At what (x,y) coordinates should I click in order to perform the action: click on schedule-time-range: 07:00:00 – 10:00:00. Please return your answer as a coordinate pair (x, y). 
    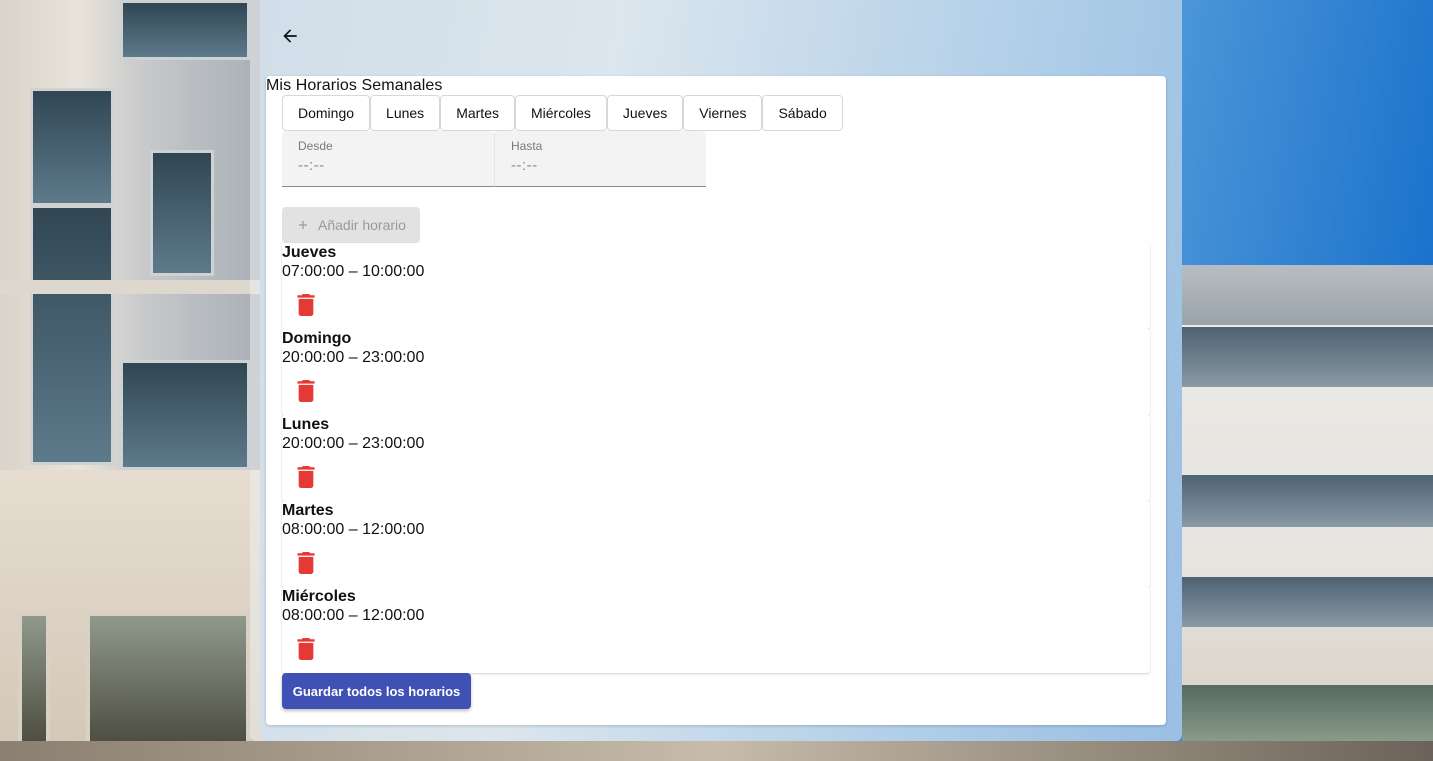
    Looking at the image, I should click on (353, 271).